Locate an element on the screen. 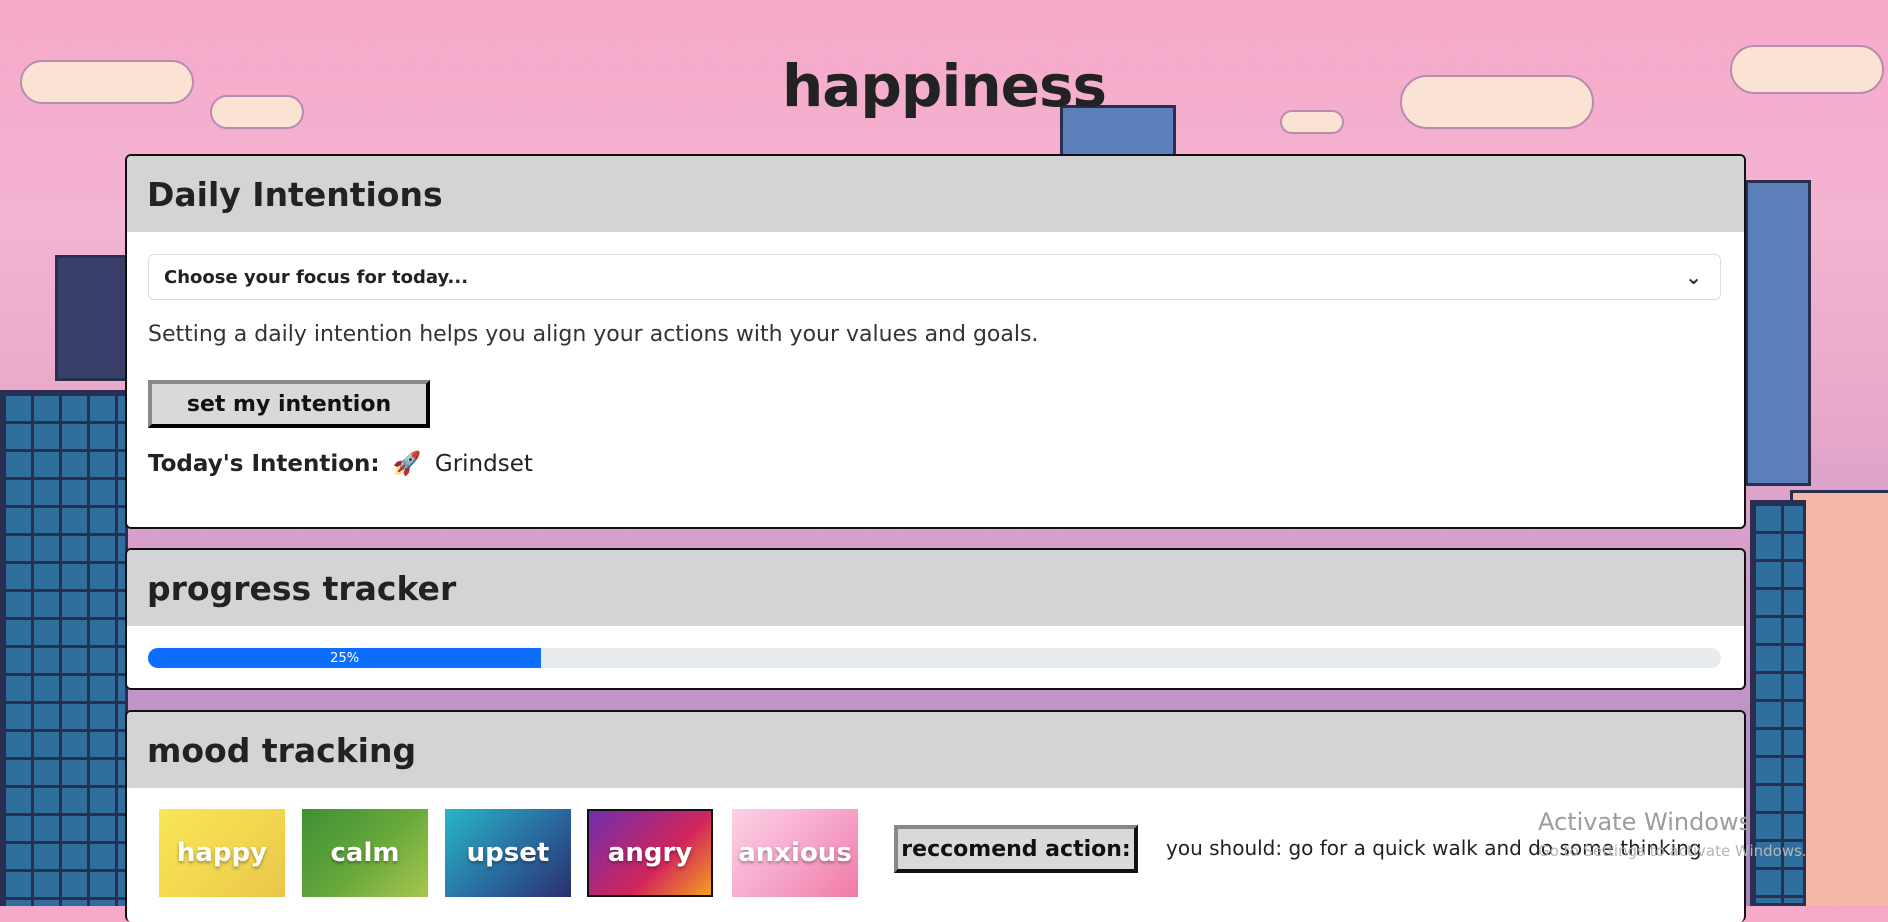 This screenshot has width=1888, height=922. set-intention-button: set my intention is located at coordinates (289, 404).